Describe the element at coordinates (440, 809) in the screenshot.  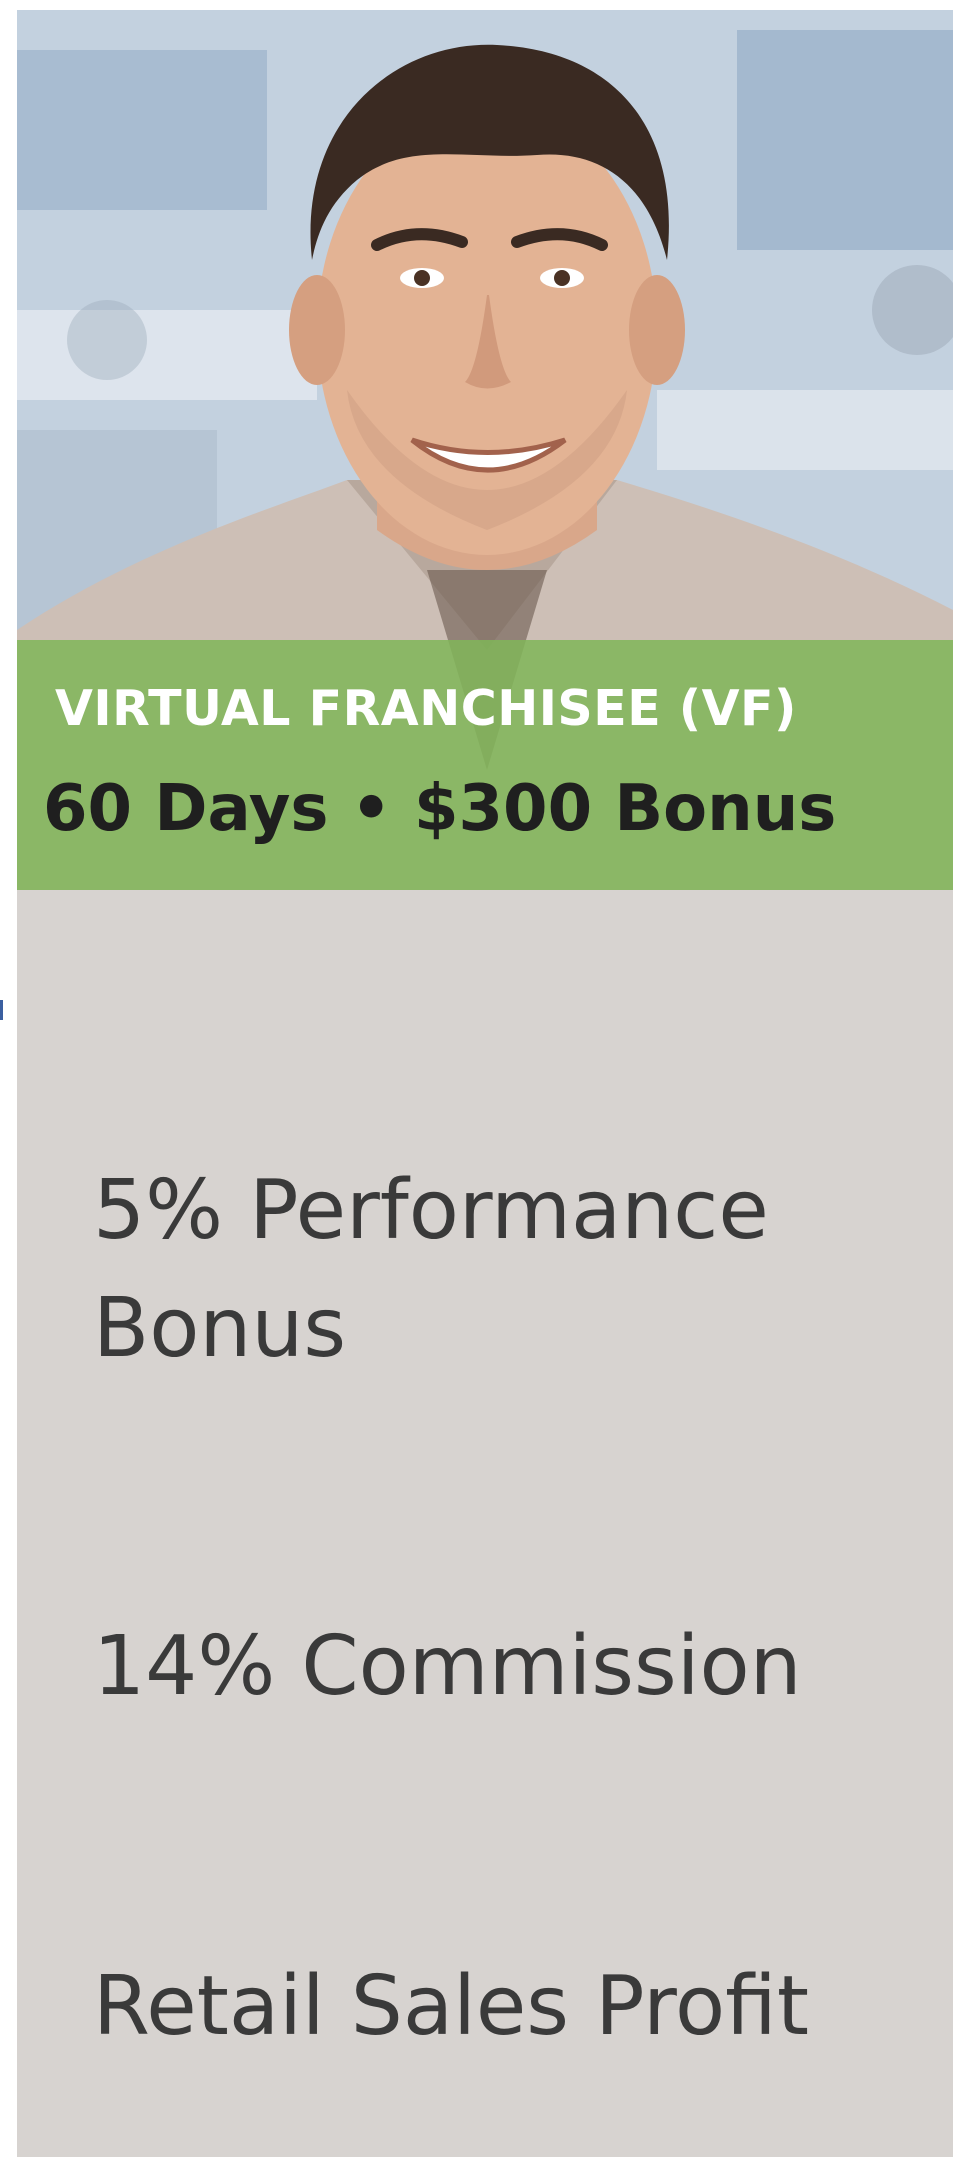
I see `plan-duration-bonus: 60 Days • $300 Bonus` at that location.